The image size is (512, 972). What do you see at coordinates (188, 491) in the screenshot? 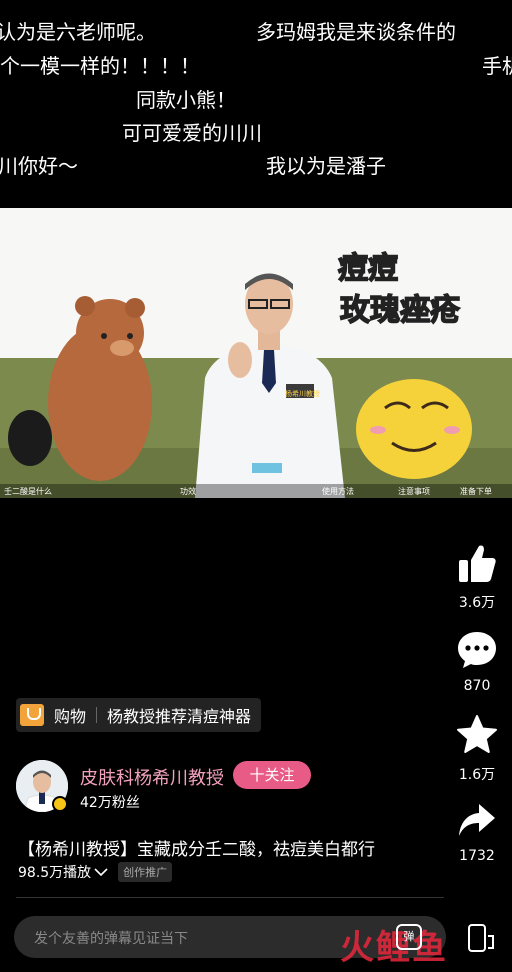
I see `video-chapter: 功效` at bounding box center [188, 491].